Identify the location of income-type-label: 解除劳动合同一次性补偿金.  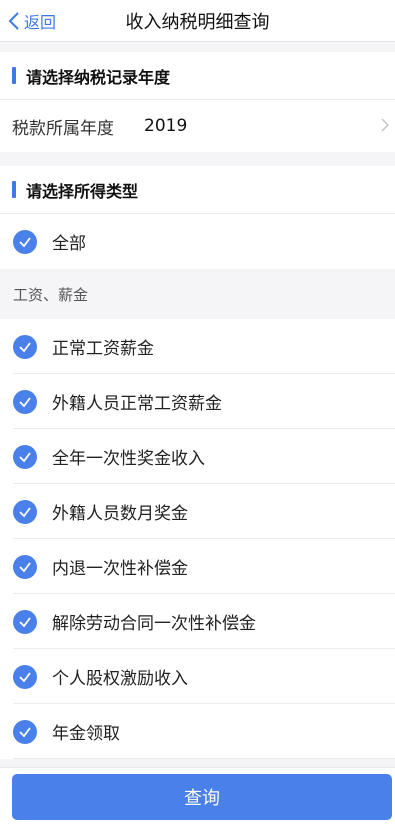
(154, 624).